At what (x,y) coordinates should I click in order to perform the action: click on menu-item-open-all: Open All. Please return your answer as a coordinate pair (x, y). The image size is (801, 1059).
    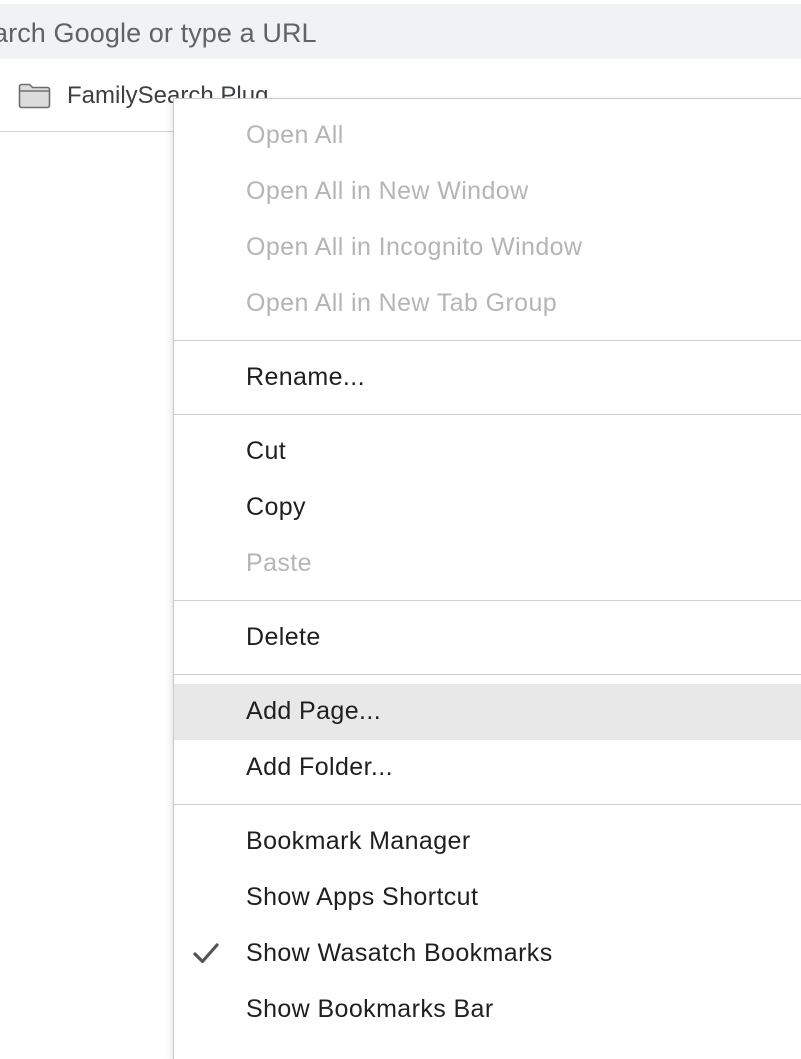
    Looking at the image, I should click on (487, 136).